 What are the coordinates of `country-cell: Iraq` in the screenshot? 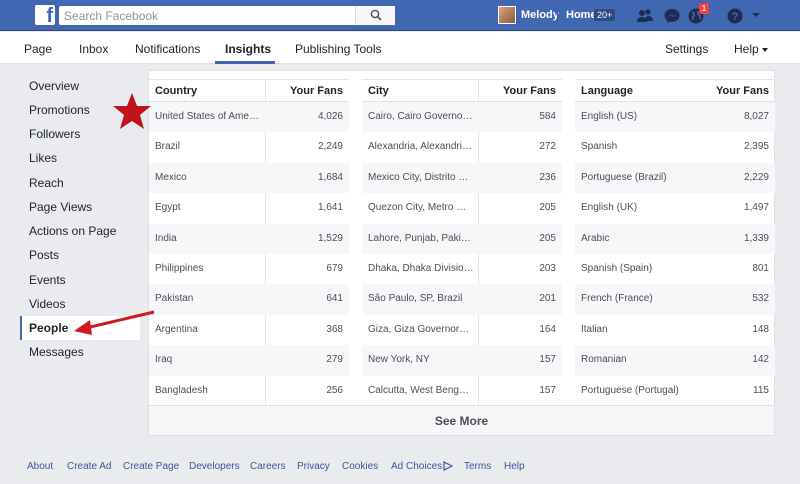 It's located at (164, 360).